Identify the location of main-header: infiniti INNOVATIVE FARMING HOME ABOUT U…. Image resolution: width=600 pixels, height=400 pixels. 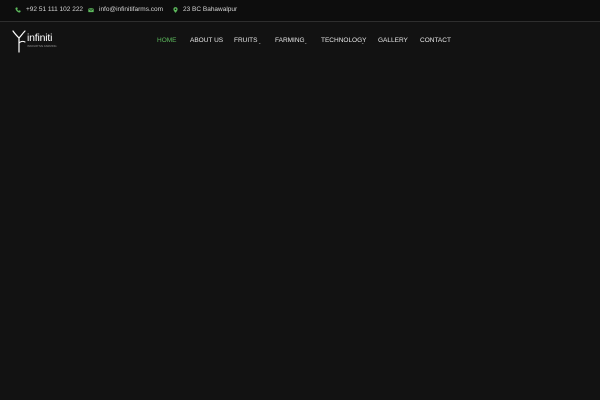
(300, 42).